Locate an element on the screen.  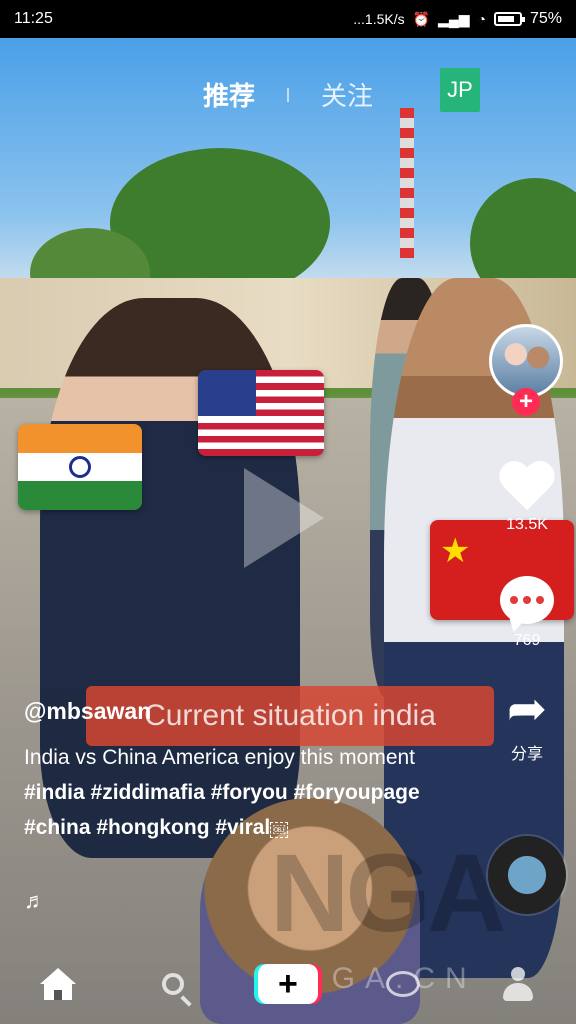
hashtag: #china is located at coordinates (57, 827).